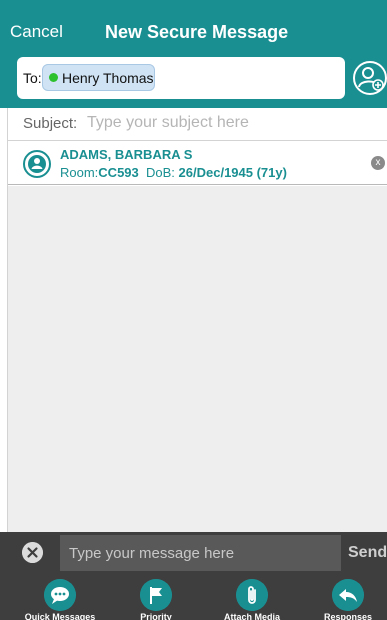 This screenshot has height=620, width=387. I want to click on dob-label: DoB:, so click(160, 172).